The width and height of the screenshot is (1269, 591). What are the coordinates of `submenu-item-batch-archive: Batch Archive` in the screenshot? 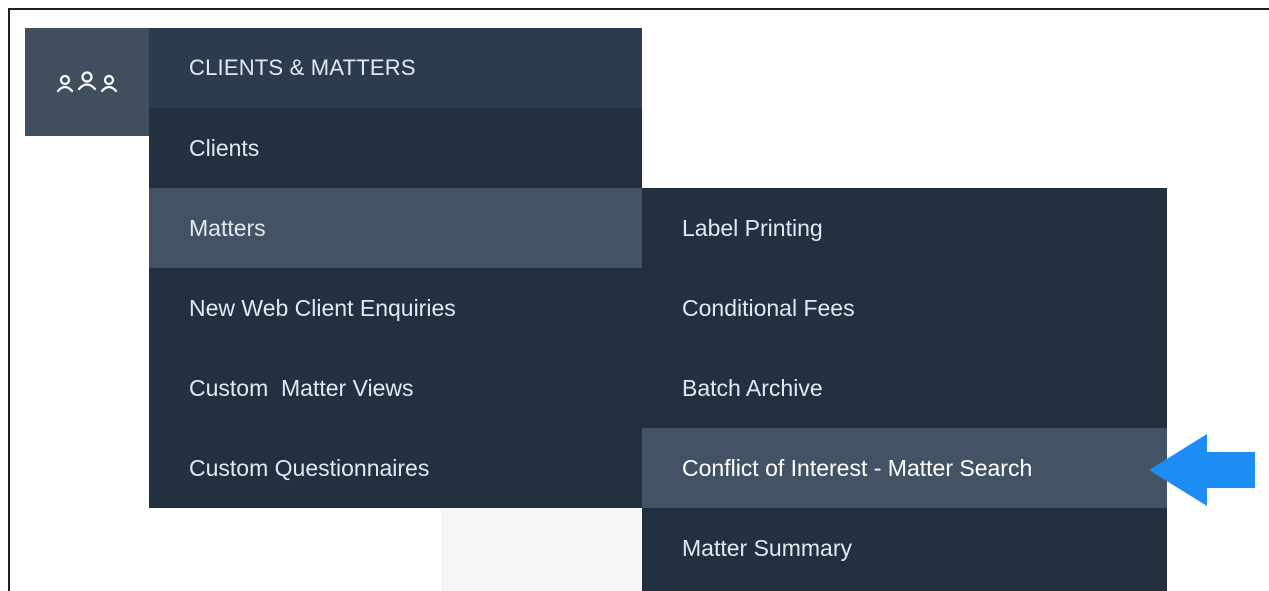 It's located at (904, 388).